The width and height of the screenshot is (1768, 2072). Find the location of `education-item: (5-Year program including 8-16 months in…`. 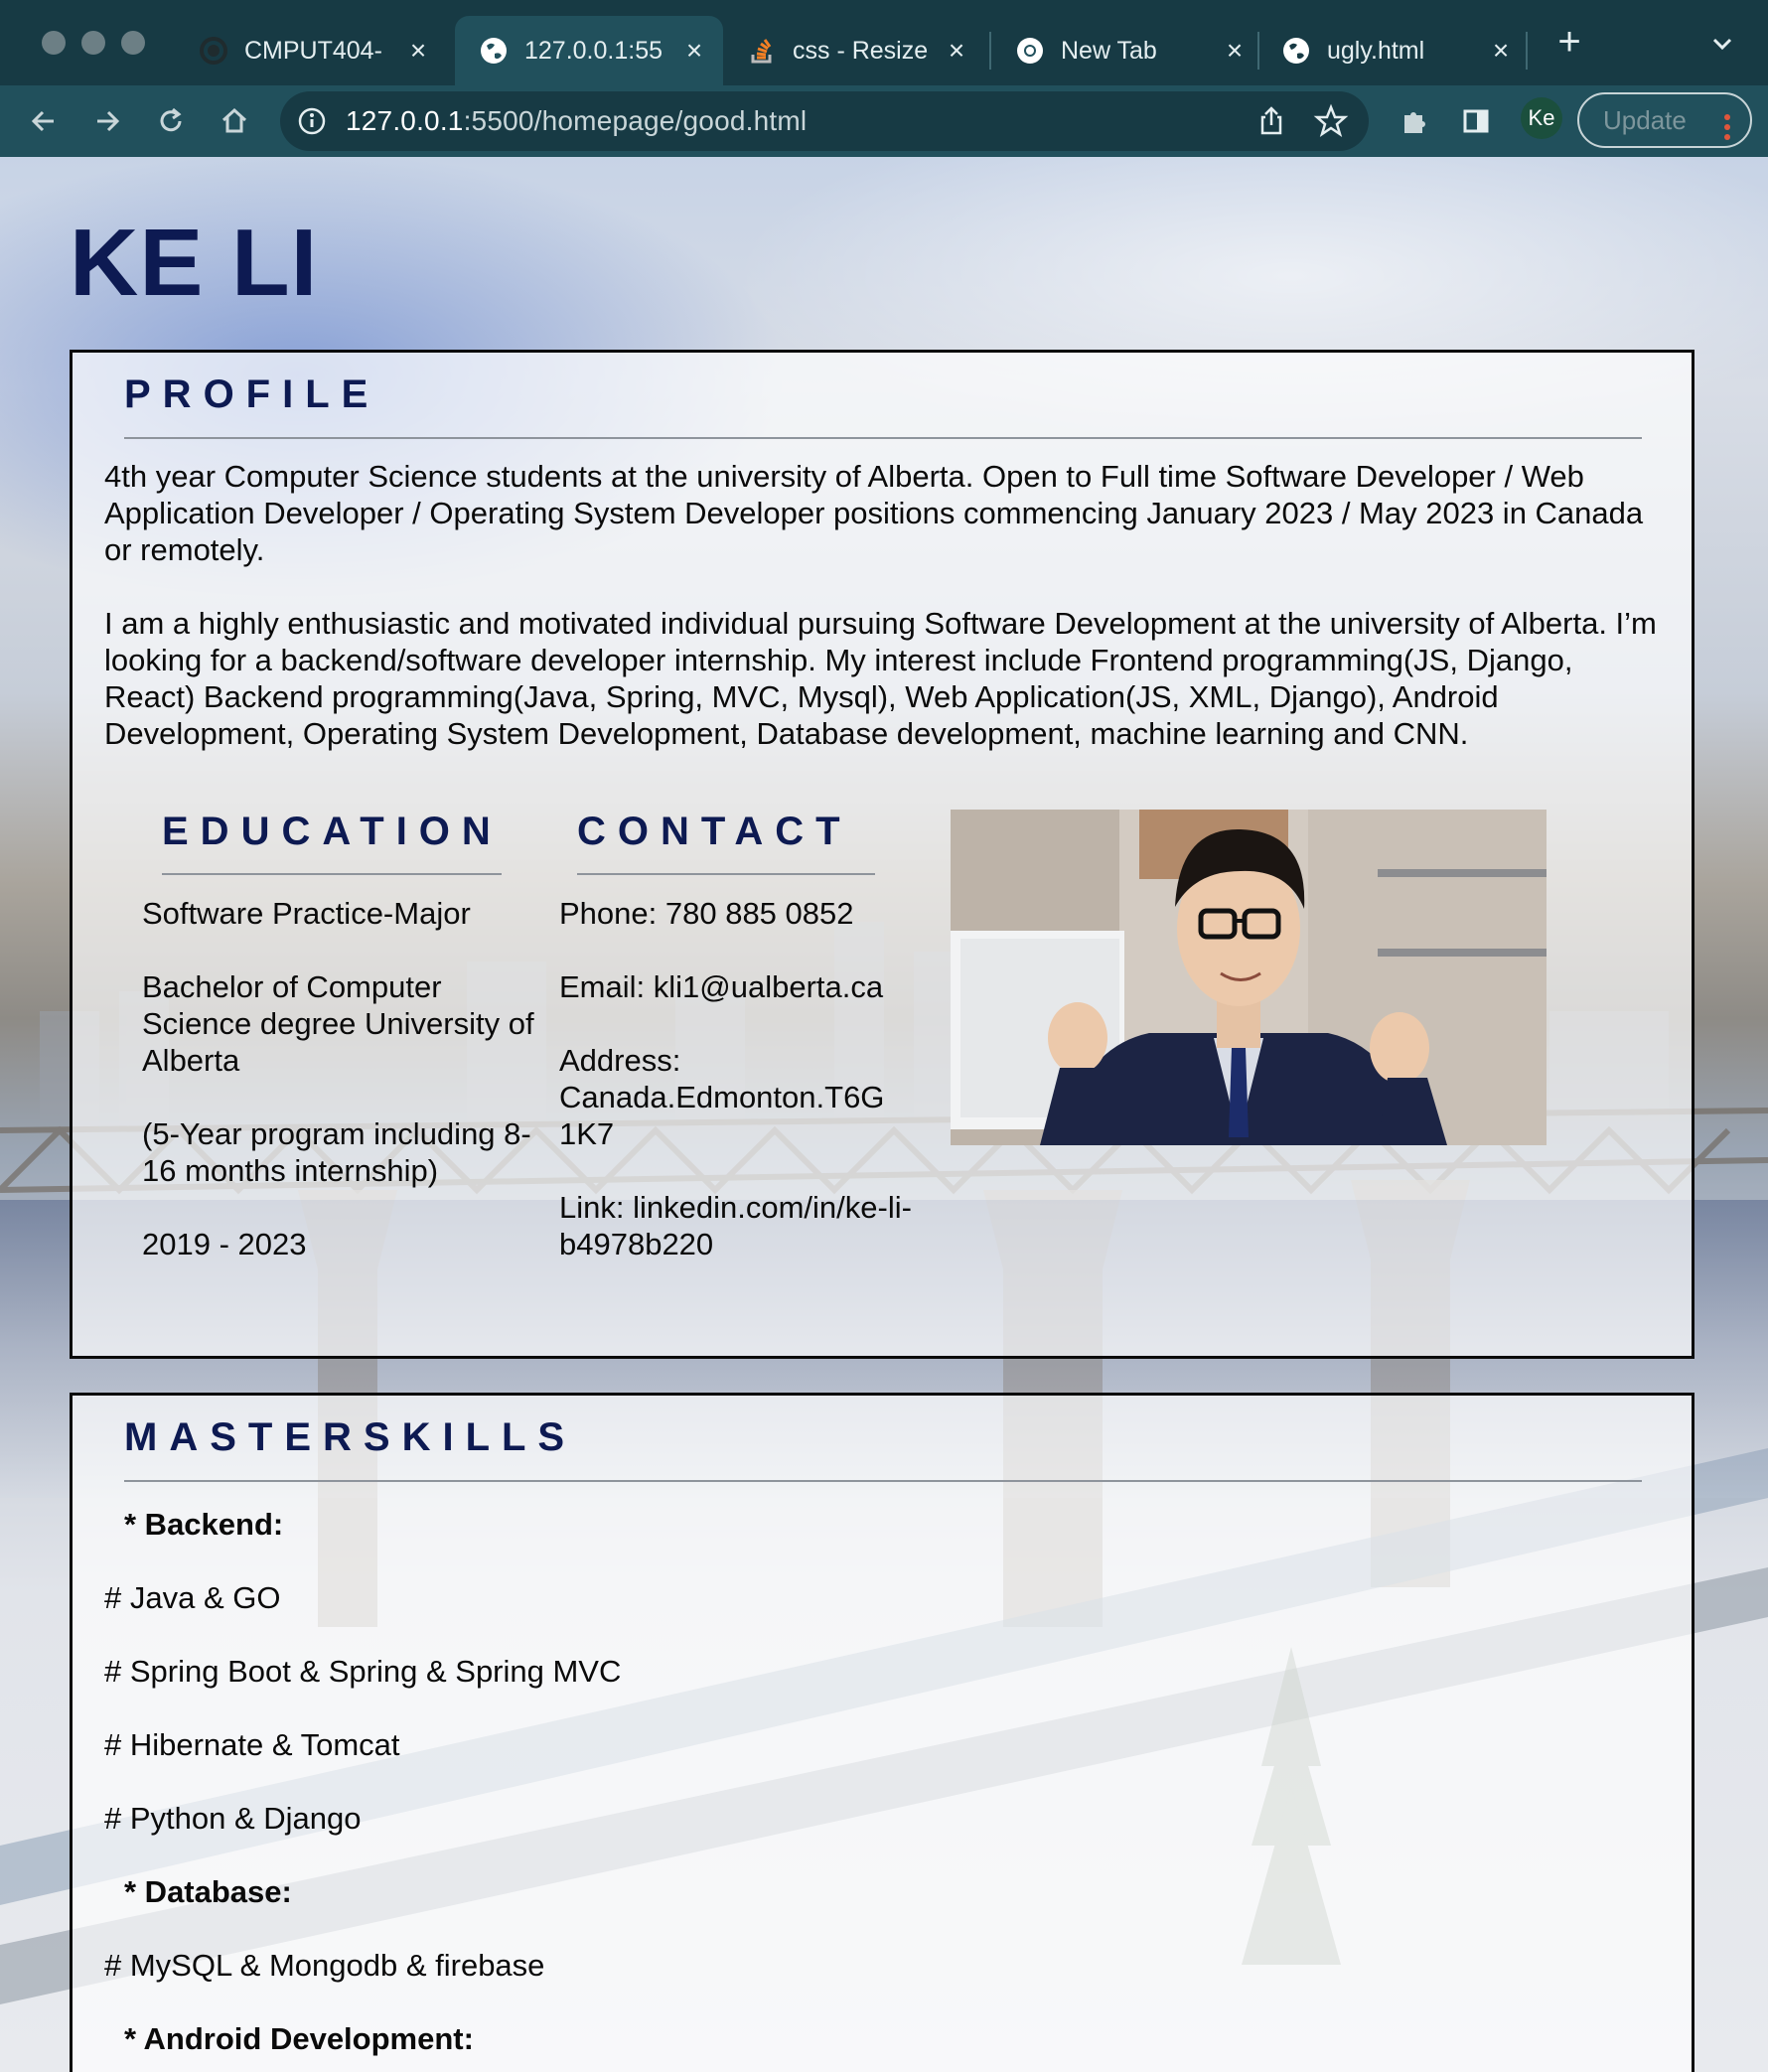

education-item: (5-Year program including 8-16 months in… is located at coordinates (336, 1152).